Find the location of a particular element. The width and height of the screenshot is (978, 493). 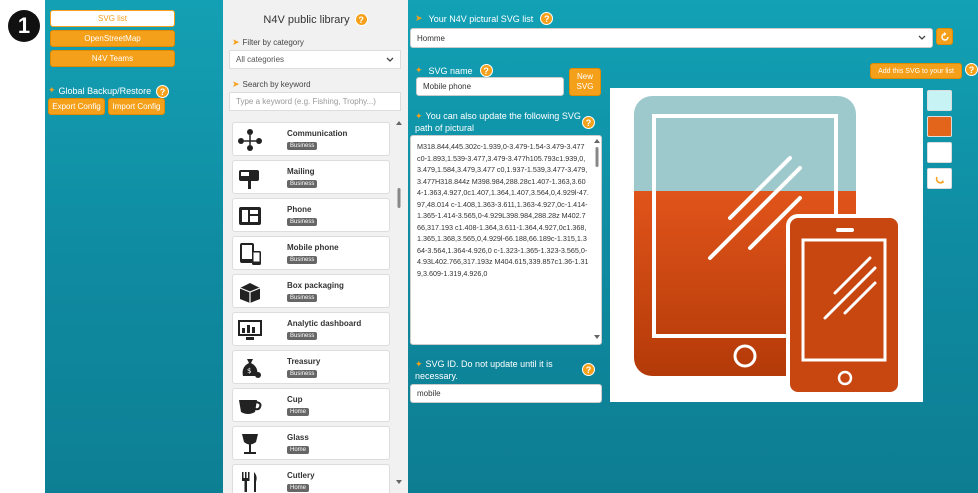

item-name: Cutlery is located at coordinates (301, 475).